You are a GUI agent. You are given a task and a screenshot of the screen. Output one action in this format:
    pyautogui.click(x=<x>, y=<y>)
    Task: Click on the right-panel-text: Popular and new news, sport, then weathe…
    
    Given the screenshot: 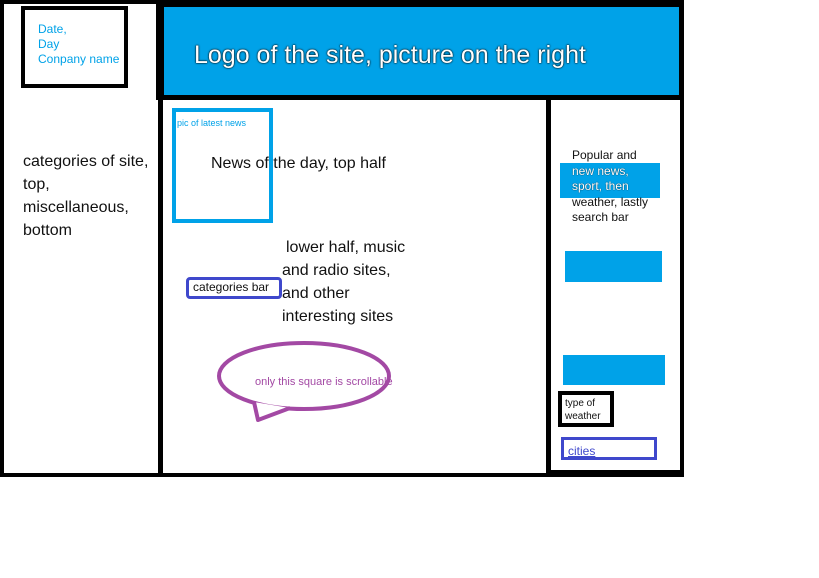 What is the action you would take?
    pyautogui.click(x=610, y=187)
    